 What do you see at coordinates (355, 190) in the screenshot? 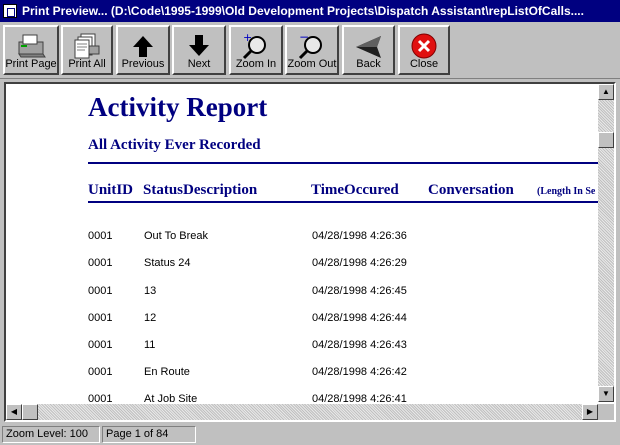
I see `column-header-time: TimeOccured` at bounding box center [355, 190].